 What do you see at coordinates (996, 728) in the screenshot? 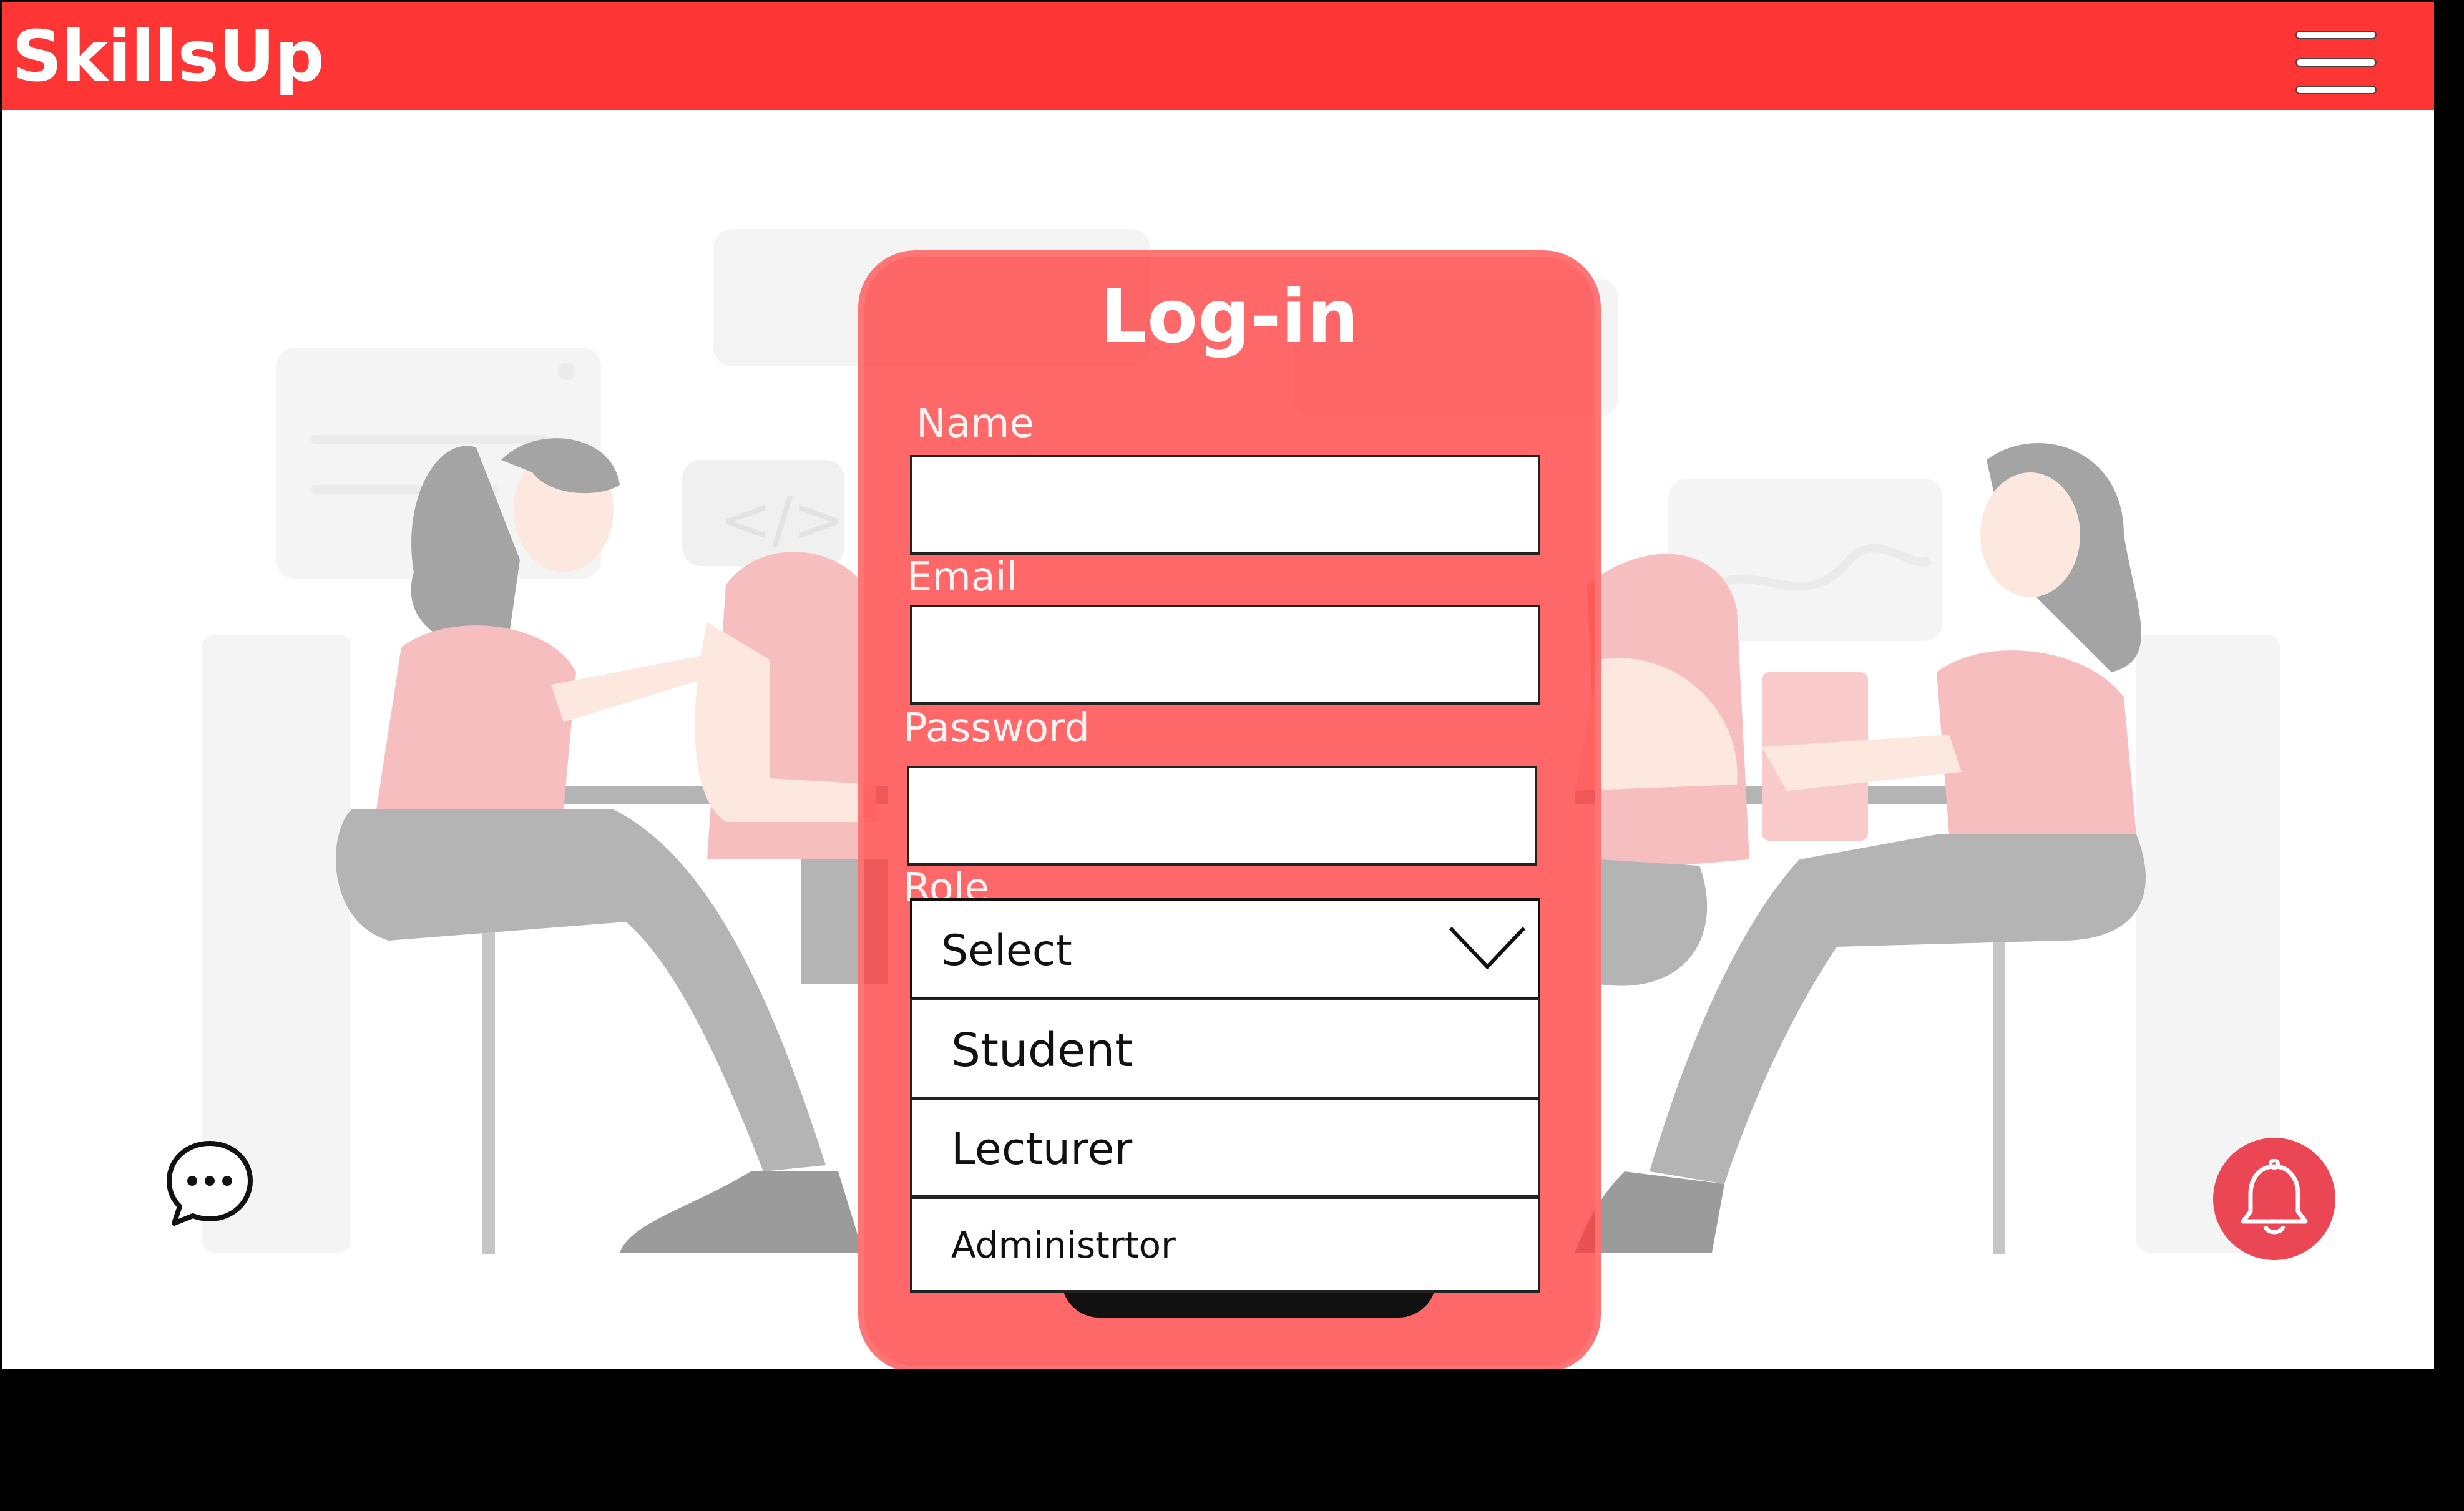
I see `password-label: Password` at bounding box center [996, 728].